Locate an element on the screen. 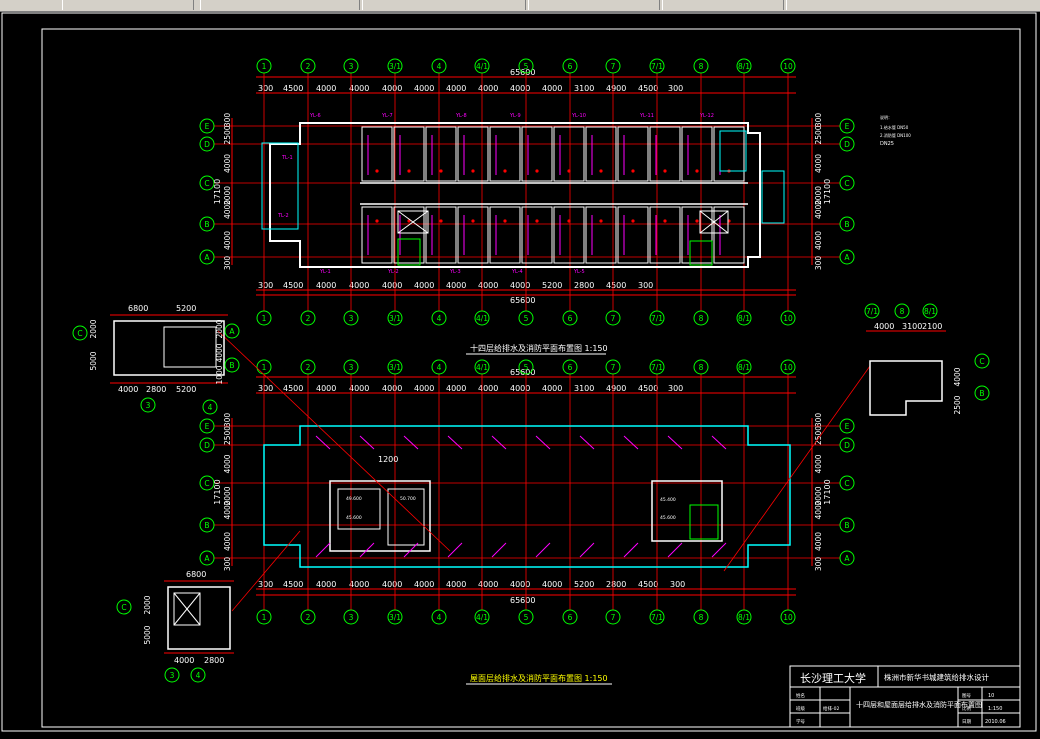 Image resolution: width=1040 pixels, height=739 pixels. detail-outline is located at coordinates (906, 388).